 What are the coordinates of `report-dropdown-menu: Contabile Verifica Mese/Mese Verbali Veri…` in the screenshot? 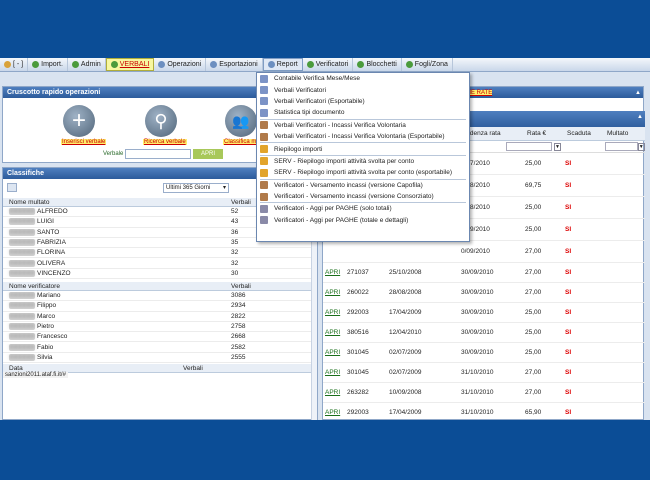 It's located at (363, 157).